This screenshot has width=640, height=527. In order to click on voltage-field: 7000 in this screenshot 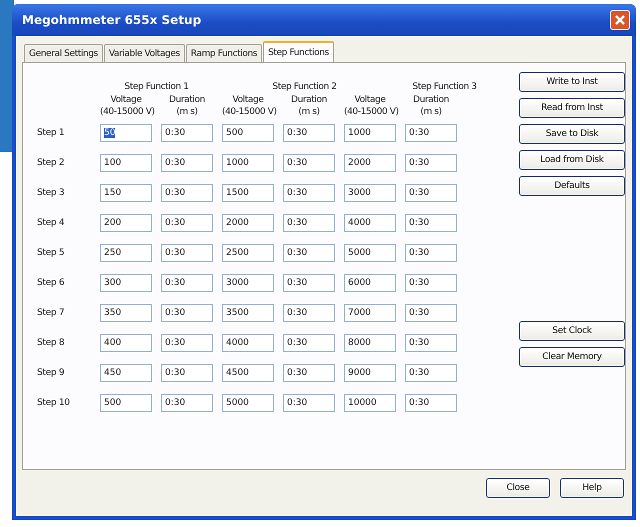, I will do `click(370, 313)`.